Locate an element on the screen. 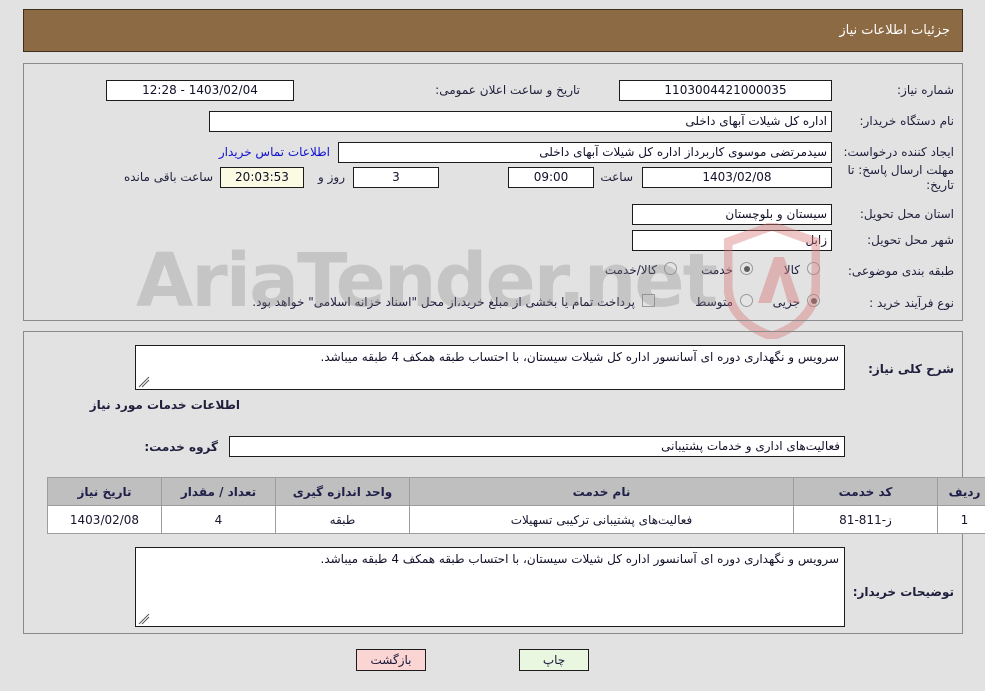 The height and width of the screenshot is (691, 985). th-quantity: تعداد / مقدار is located at coordinates (218, 491).